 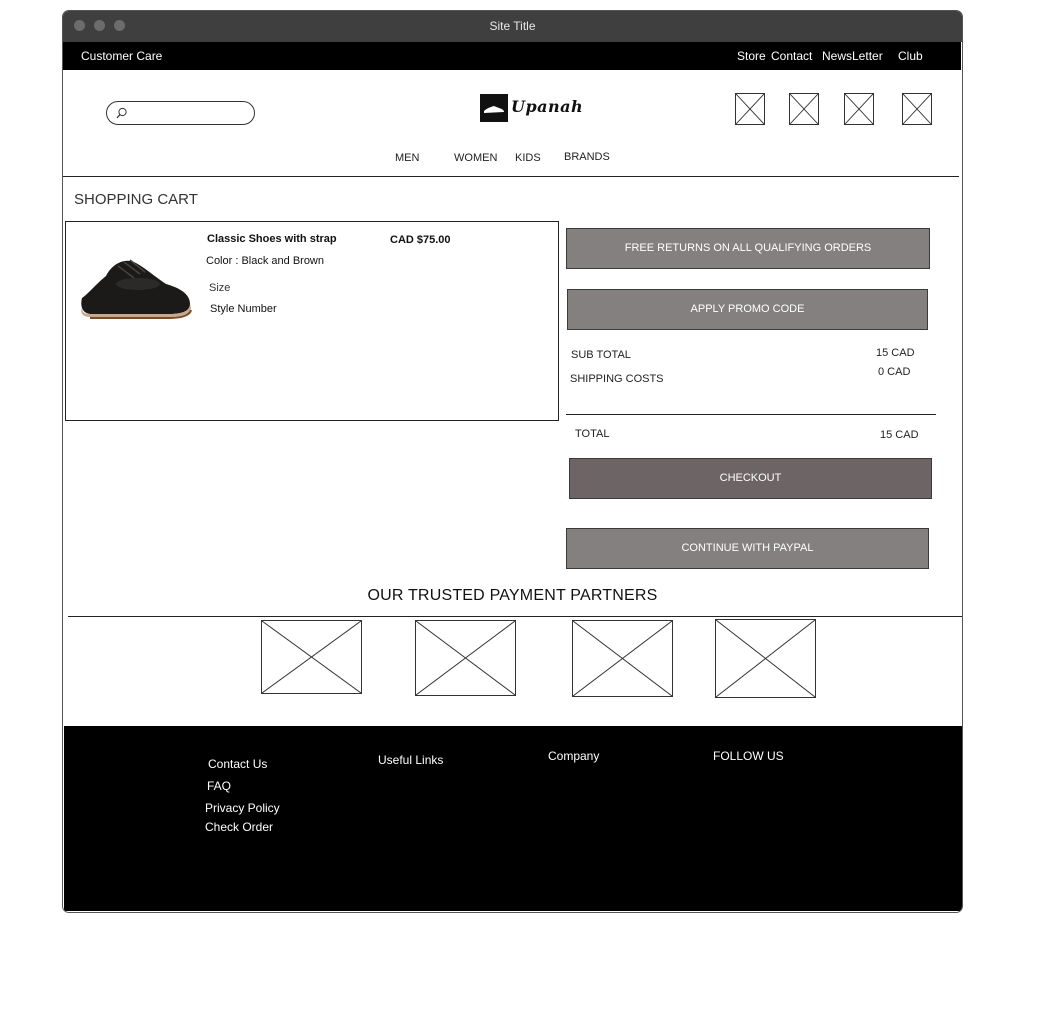 I want to click on product-size-label: Size, so click(x=220, y=288).